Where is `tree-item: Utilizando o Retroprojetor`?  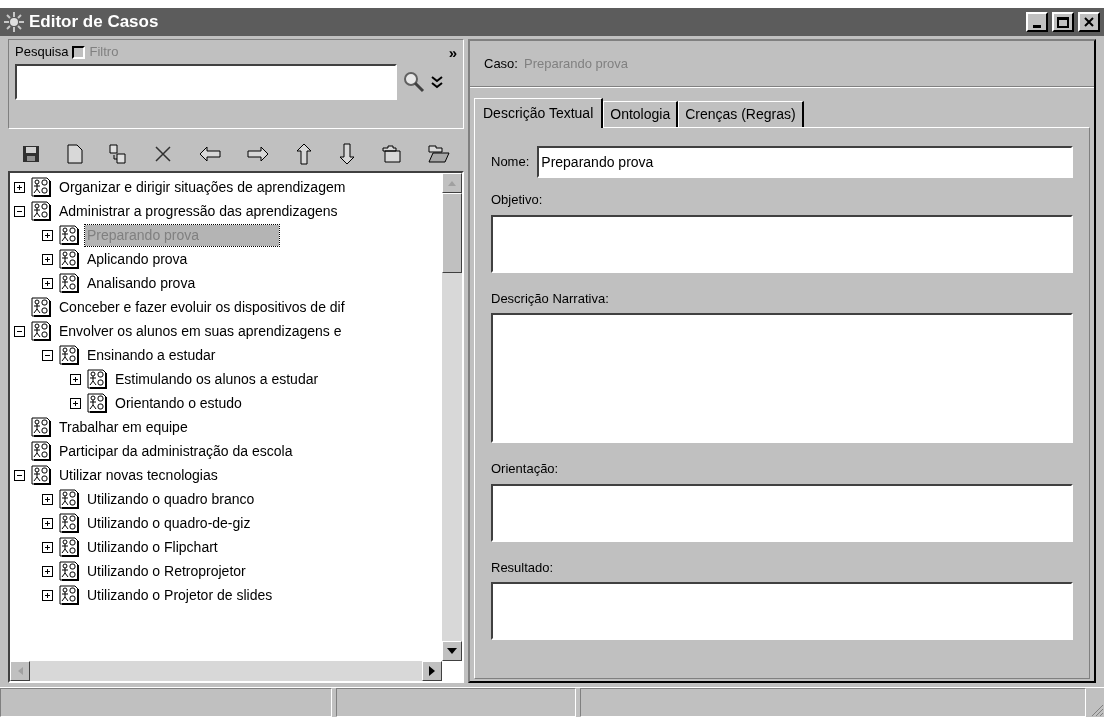 tree-item: Utilizando o Retroprojetor is located at coordinates (165, 571).